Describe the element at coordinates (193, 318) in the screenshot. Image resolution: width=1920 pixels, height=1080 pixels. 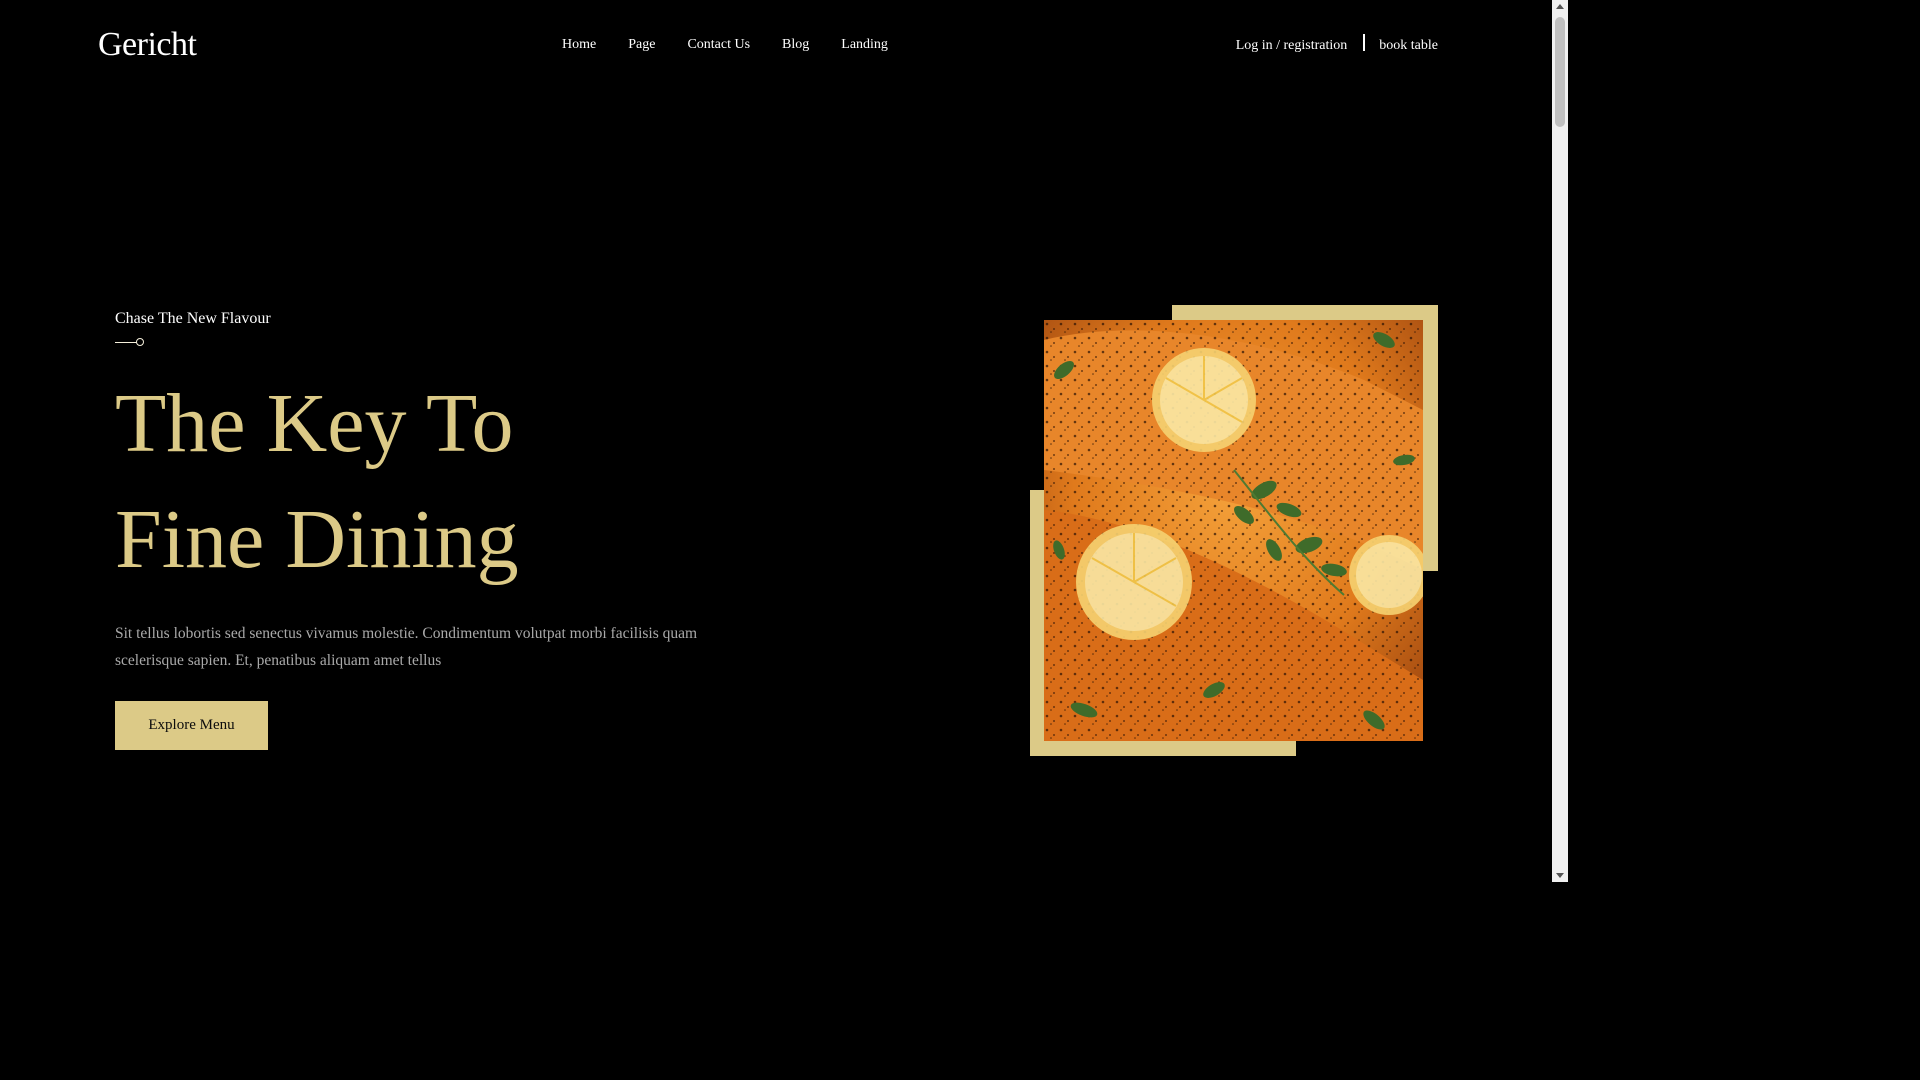
I see `hero-subtitle: Chase The New Flavour` at that location.